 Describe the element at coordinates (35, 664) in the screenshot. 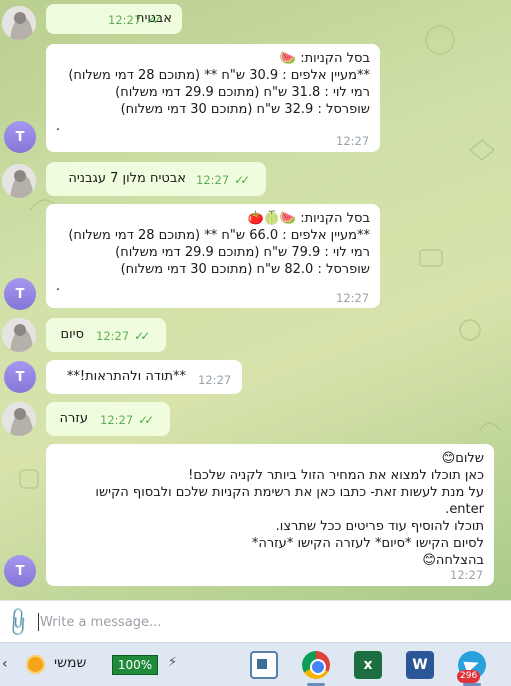

I see `weather-sun-icon` at that location.